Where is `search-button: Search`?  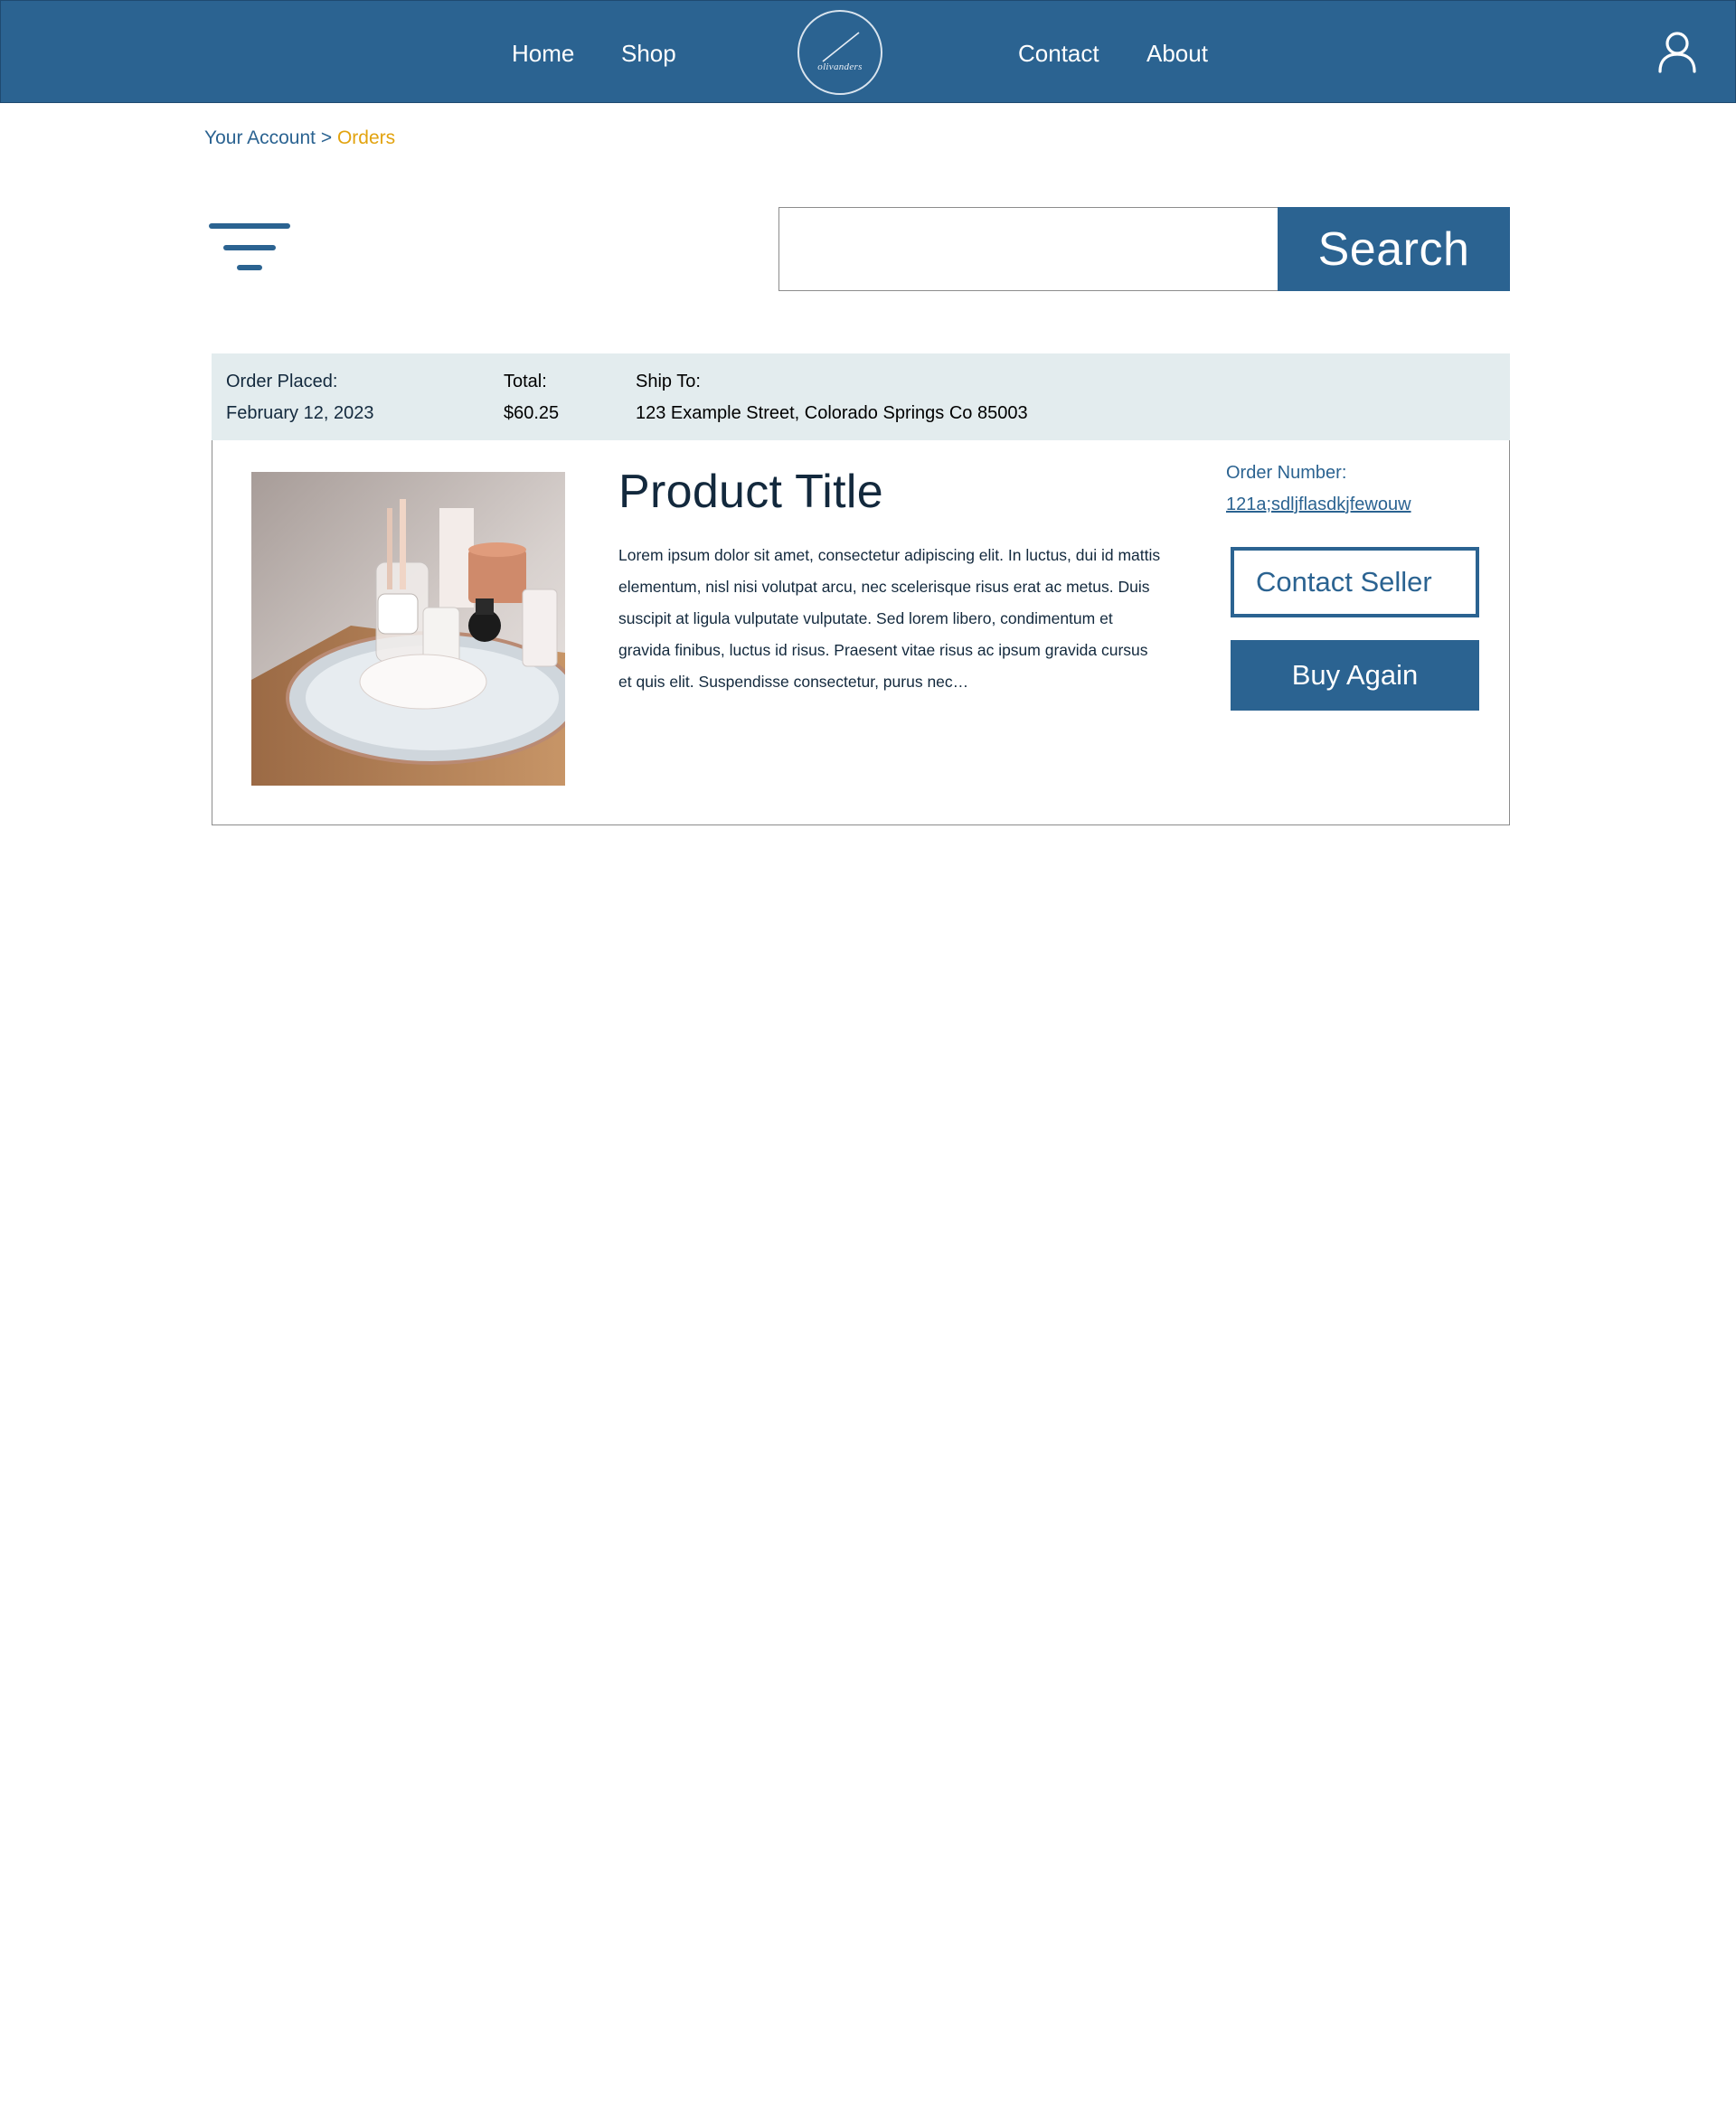 search-button: Search is located at coordinates (1394, 249).